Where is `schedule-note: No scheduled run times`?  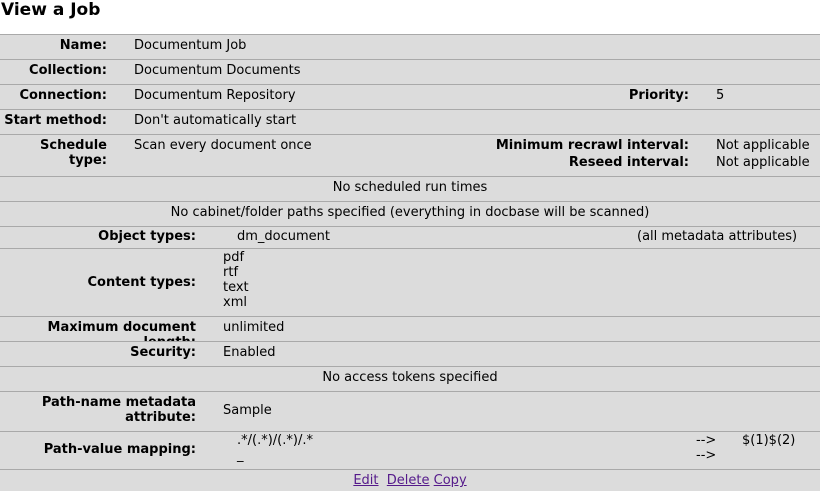 schedule-note: No scheduled run times is located at coordinates (410, 187).